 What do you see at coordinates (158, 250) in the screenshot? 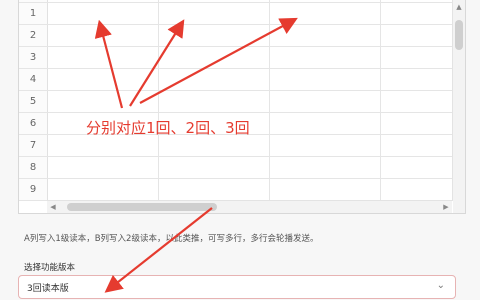
I see `annotation-arrow-to-select` at bounding box center [158, 250].